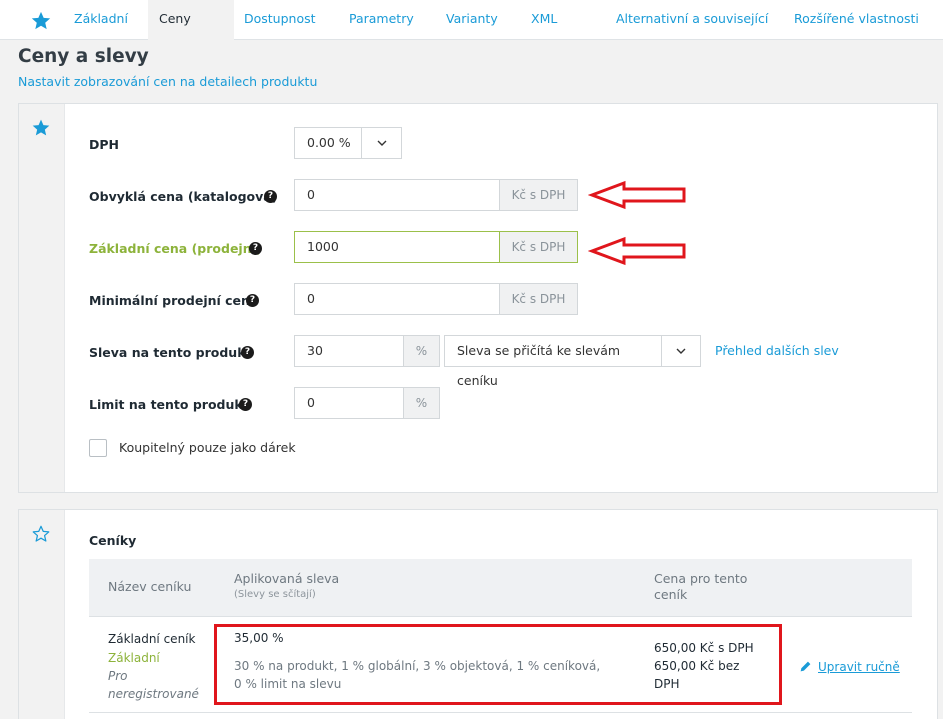 The height and width of the screenshot is (719, 943). What do you see at coordinates (169, 404) in the screenshot?
I see `limit-label: Limit na tento produkt` at bounding box center [169, 404].